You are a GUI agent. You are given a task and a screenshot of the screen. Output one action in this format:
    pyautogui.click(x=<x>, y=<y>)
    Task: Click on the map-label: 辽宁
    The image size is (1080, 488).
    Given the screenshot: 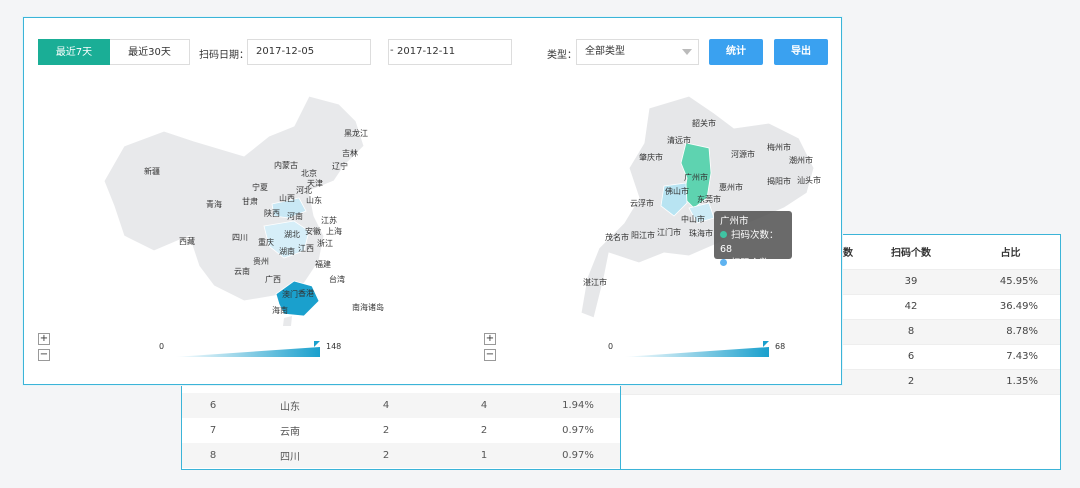 What is the action you would take?
    pyautogui.click(x=340, y=166)
    